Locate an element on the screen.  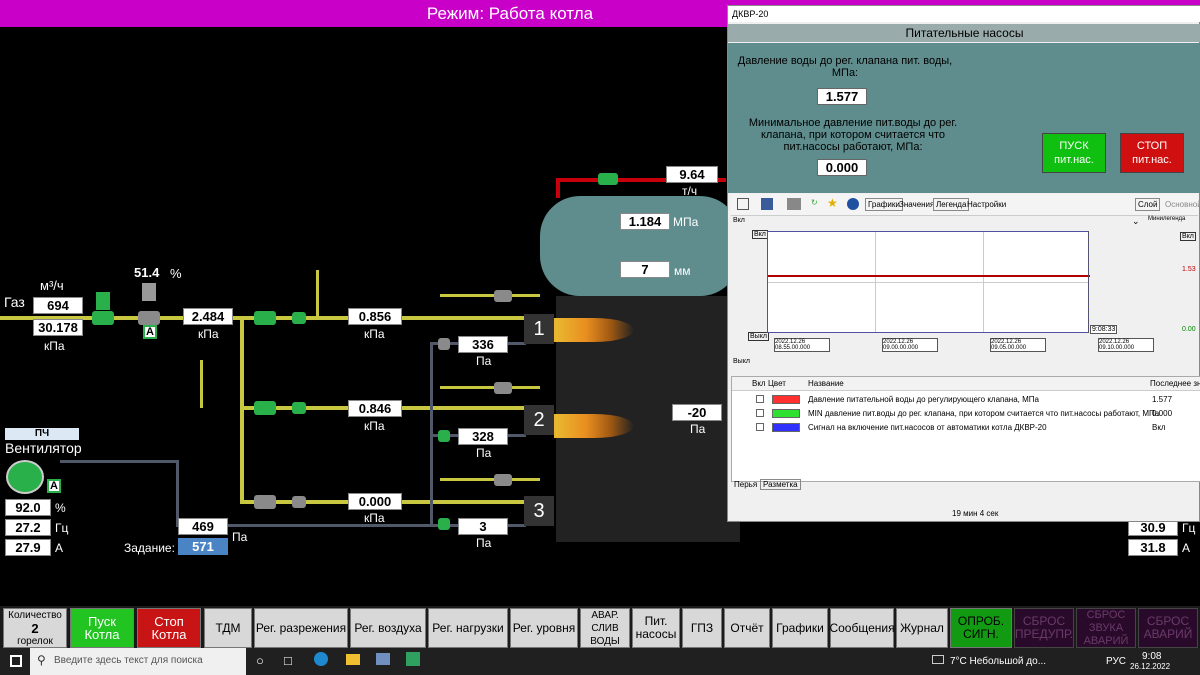
save-icon is located at coordinates (767, 204).